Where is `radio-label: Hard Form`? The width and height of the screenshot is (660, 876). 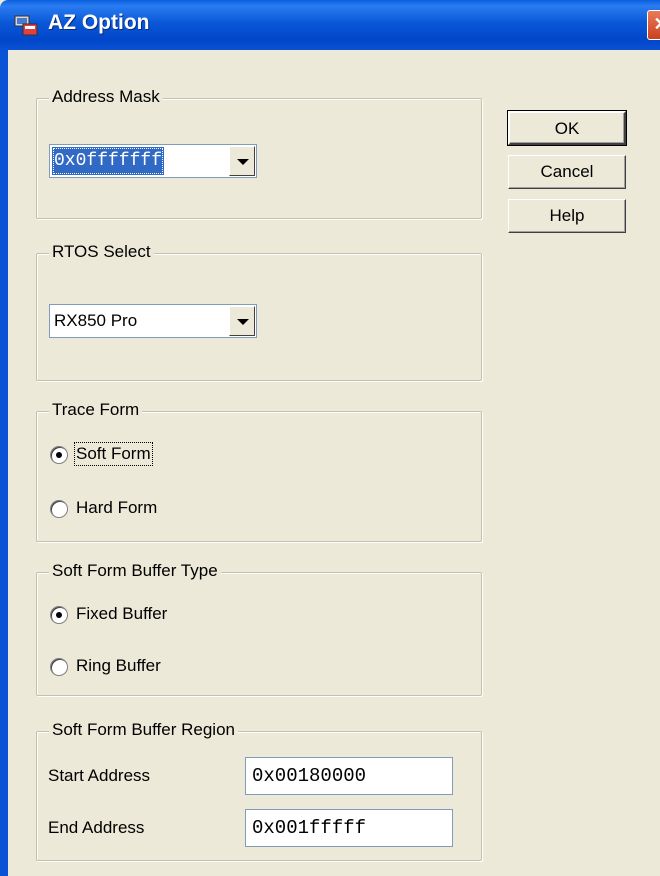
radio-label: Hard Form is located at coordinates (116, 508).